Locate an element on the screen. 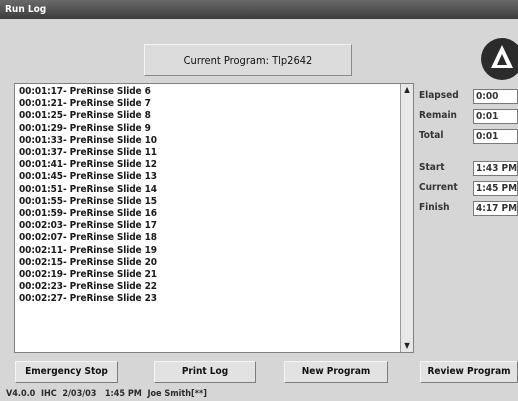 This screenshot has width=518, height=401. log-entry: 00:01:51- PreRinse Slide 14 is located at coordinates (88, 189).